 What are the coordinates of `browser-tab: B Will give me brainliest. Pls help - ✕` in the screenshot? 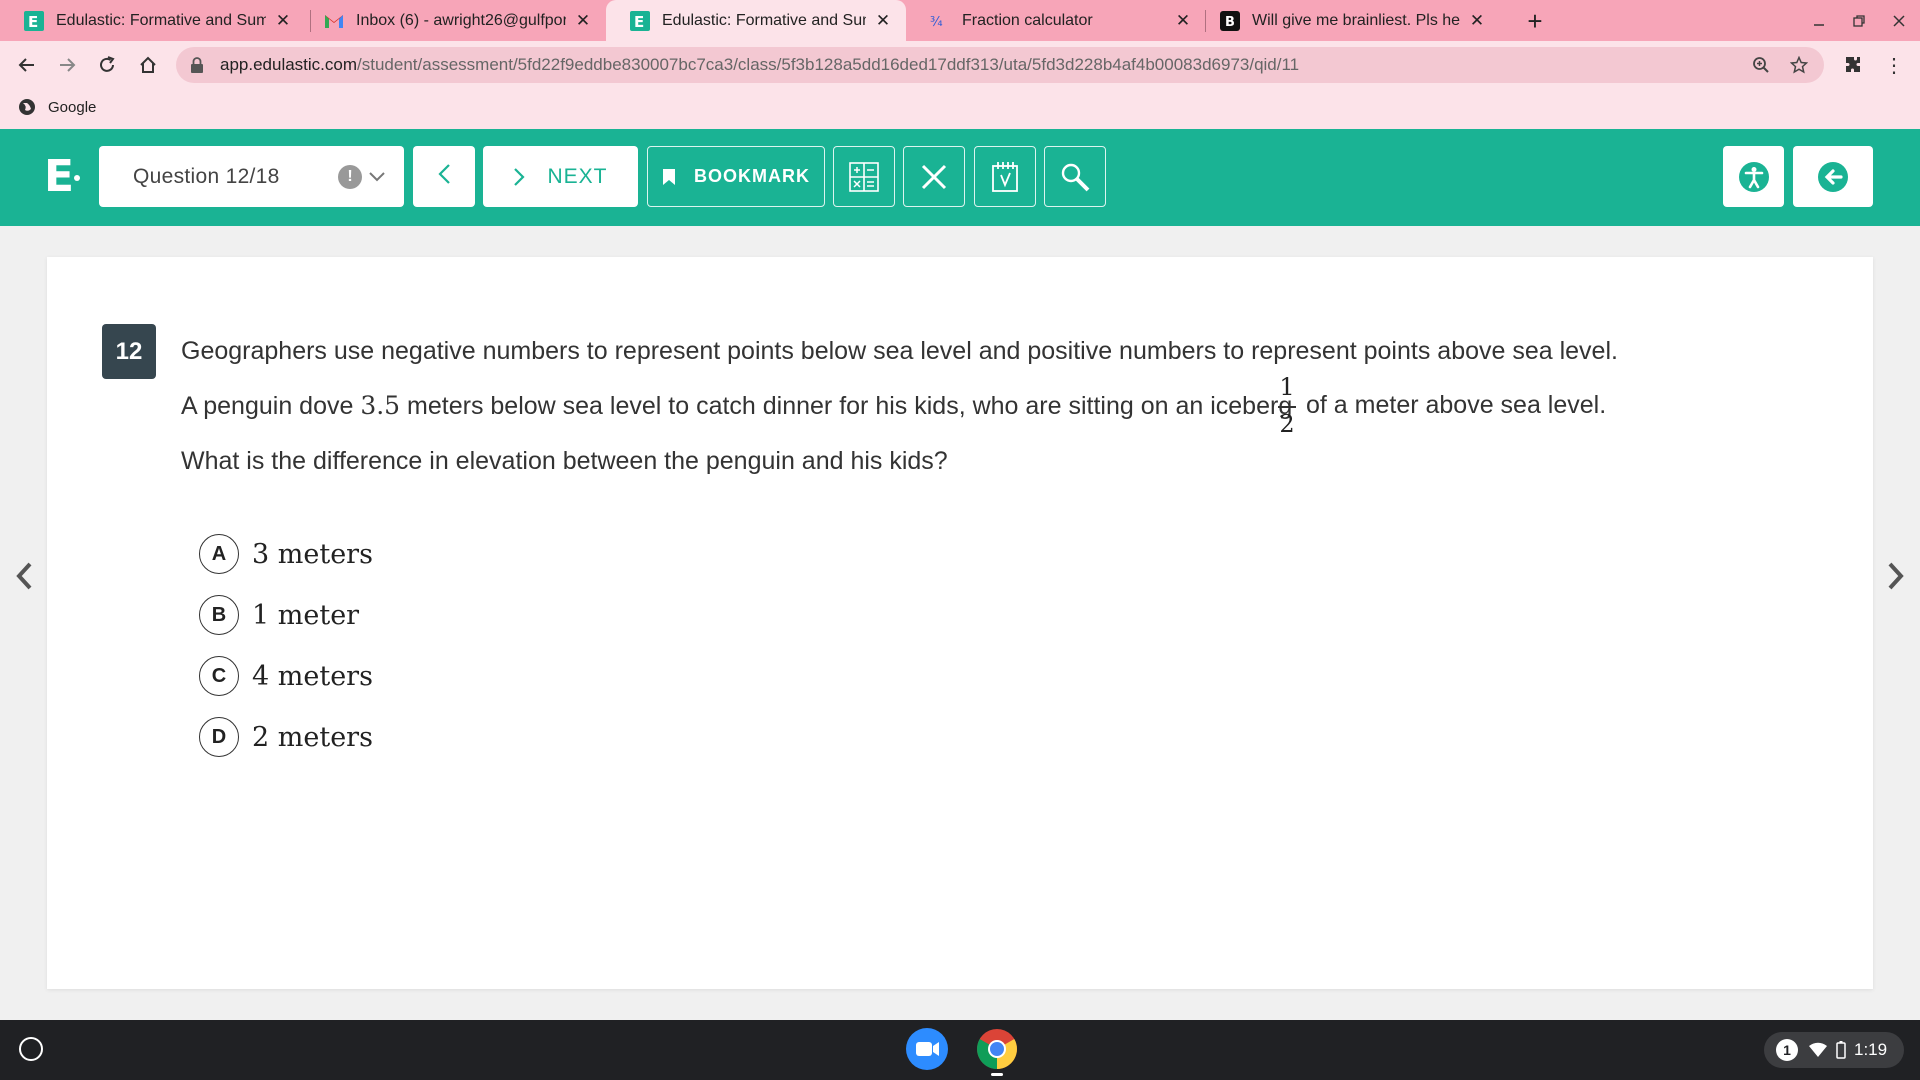 It's located at (1348, 20).